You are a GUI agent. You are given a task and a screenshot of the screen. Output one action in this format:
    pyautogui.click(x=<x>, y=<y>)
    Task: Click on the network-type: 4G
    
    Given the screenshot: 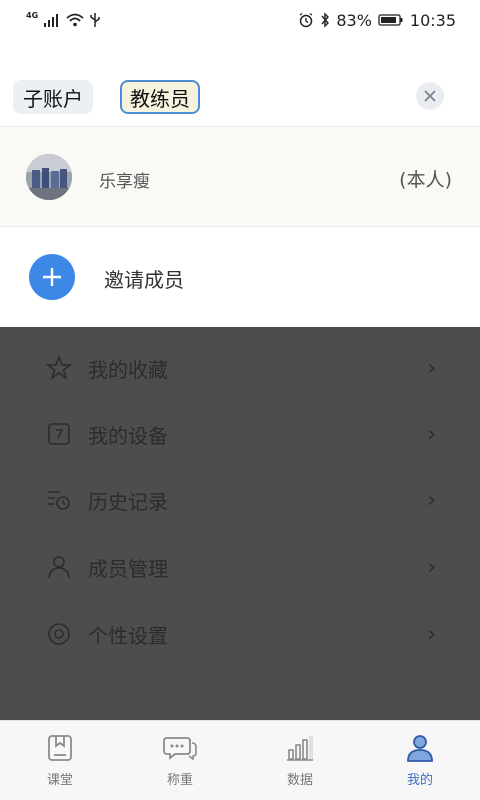 What is the action you would take?
    pyautogui.click(x=32, y=15)
    